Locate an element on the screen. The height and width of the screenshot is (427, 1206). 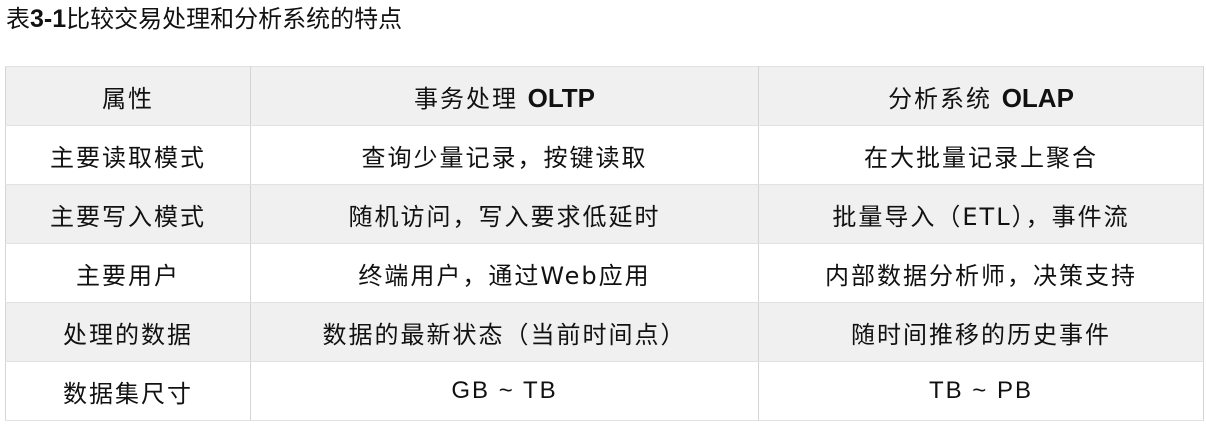
table-row: 主要读取模式 查询少量记录，按键读取 在大批量记录上聚合 is located at coordinates (604, 155).